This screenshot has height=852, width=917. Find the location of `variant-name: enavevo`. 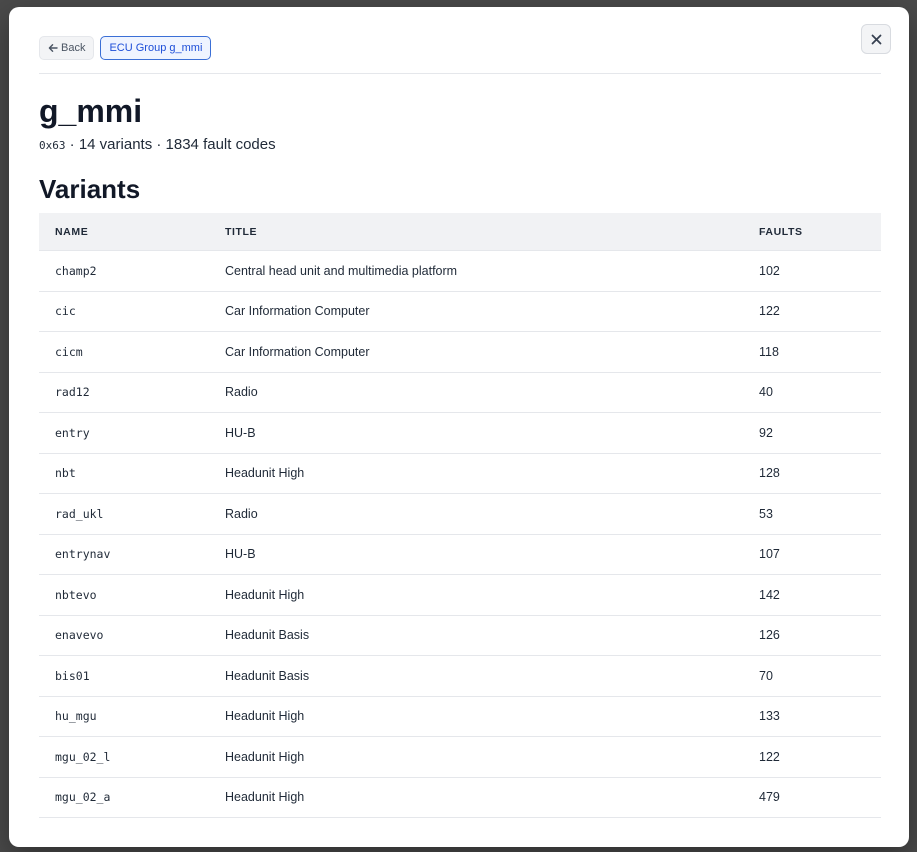

variant-name: enavevo is located at coordinates (124, 635).